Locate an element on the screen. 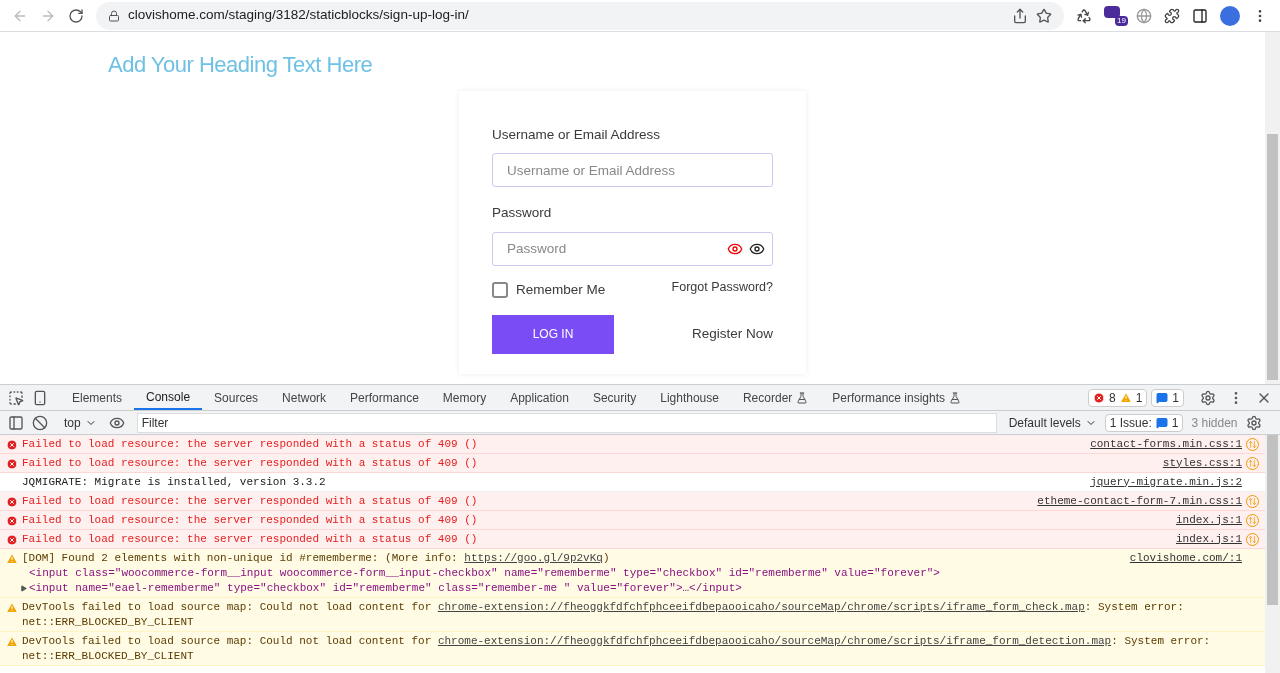 The height and width of the screenshot is (673, 1280). message-link: https://goo.gl/9p2vKq is located at coordinates (533, 557).